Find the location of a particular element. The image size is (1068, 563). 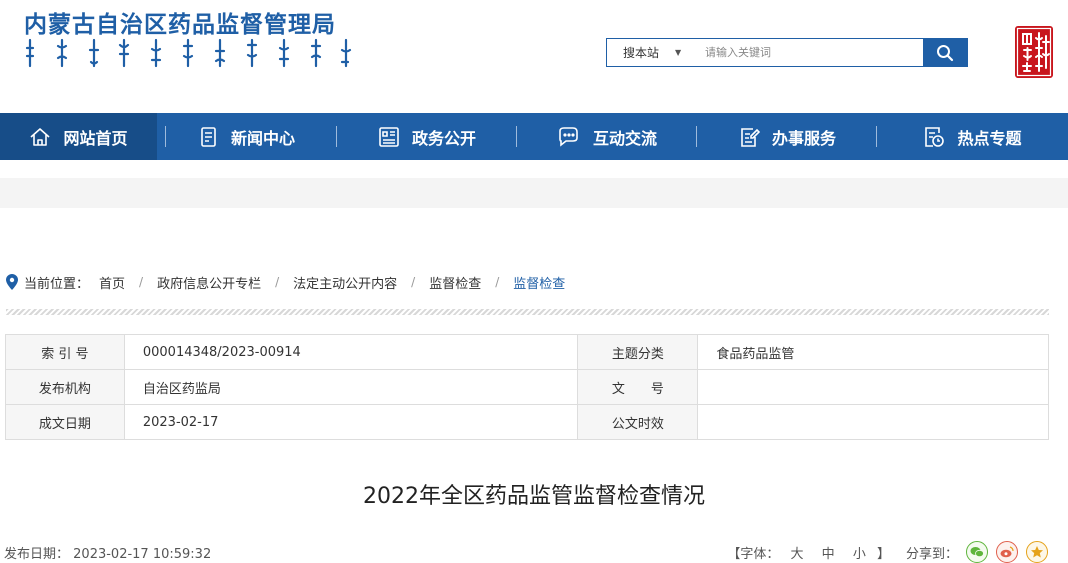

nav-item-home: 网站首页 is located at coordinates (78, 136).